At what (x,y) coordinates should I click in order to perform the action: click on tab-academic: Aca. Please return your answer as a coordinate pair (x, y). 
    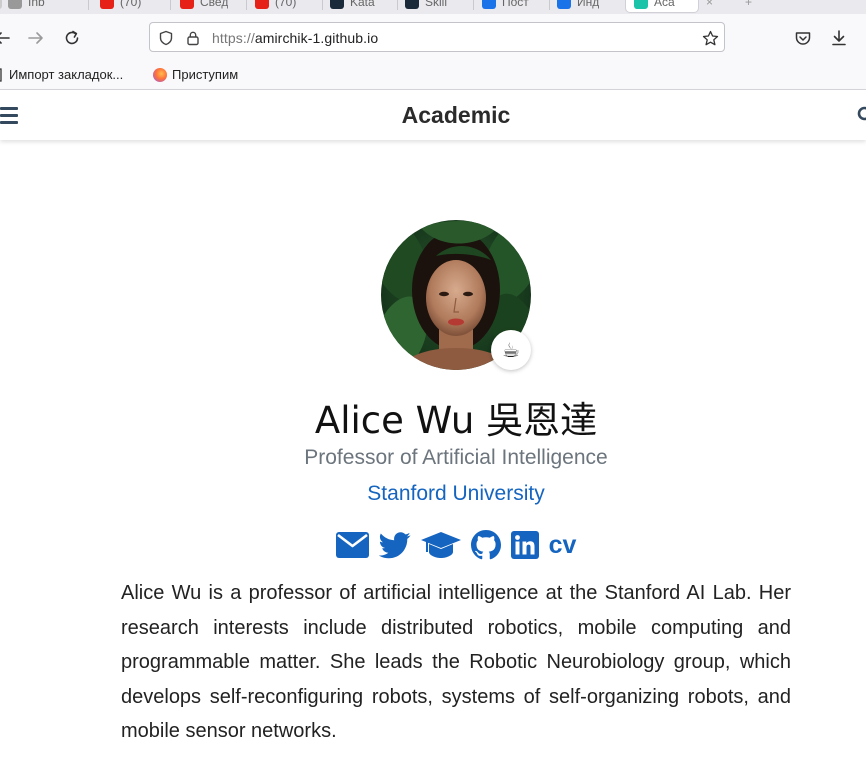
    Looking at the image, I should click on (662, 6).